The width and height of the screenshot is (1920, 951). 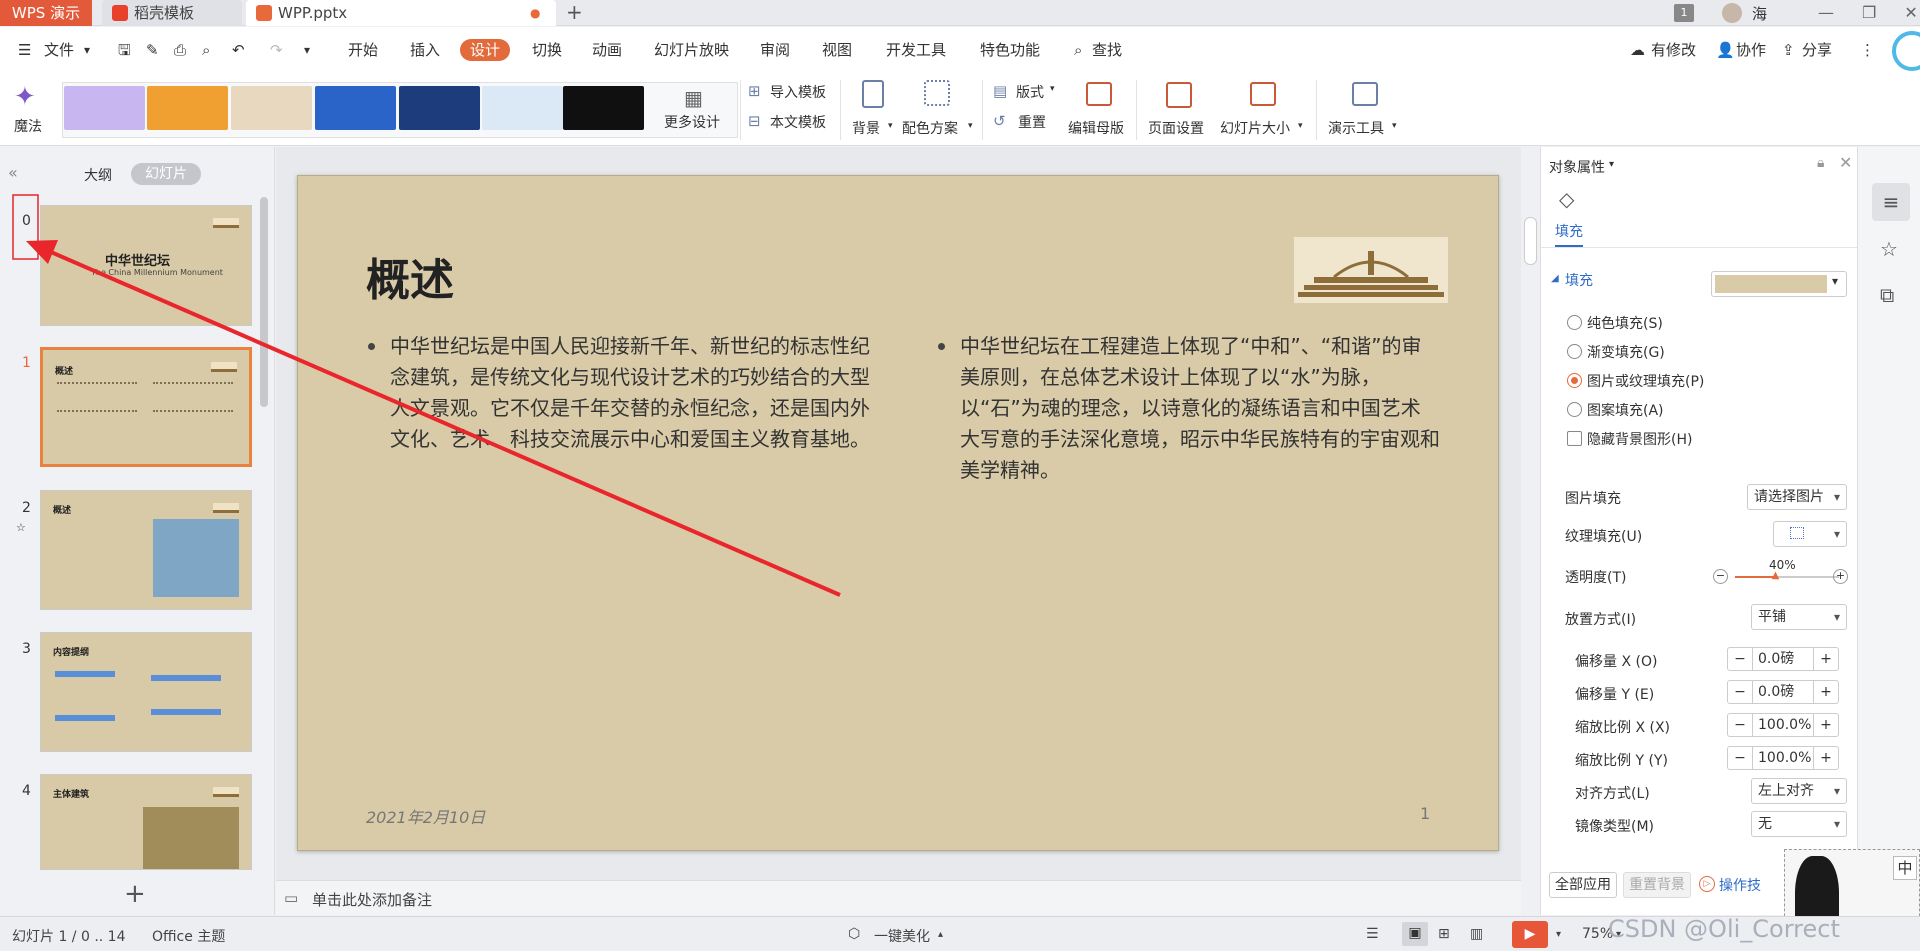 I want to click on minimize-icon: —, so click(x=1826, y=12).